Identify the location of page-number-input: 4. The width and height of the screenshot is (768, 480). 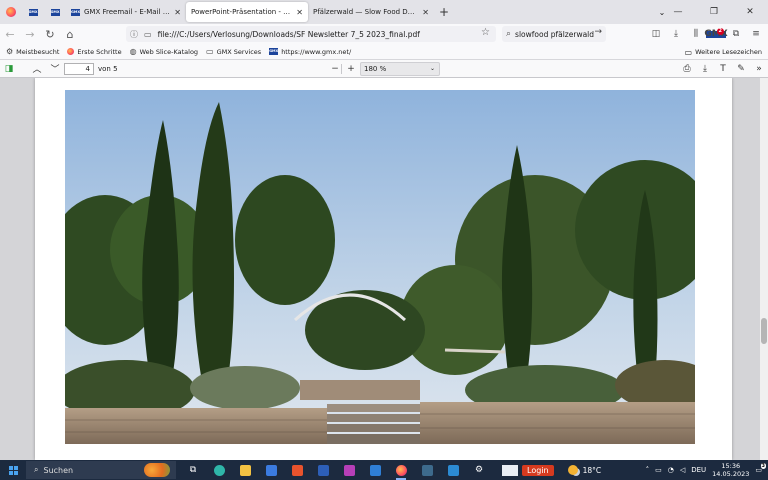
(79, 69).